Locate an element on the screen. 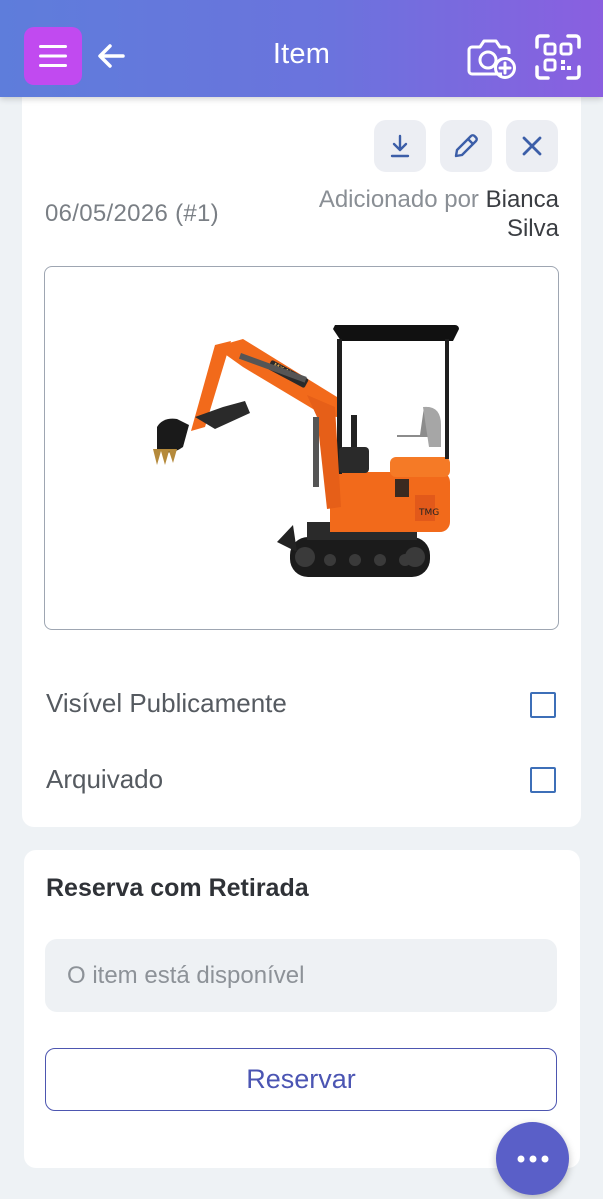 The height and width of the screenshot is (1199, 603). archived-checkbox is located at coordinates (543, 780).